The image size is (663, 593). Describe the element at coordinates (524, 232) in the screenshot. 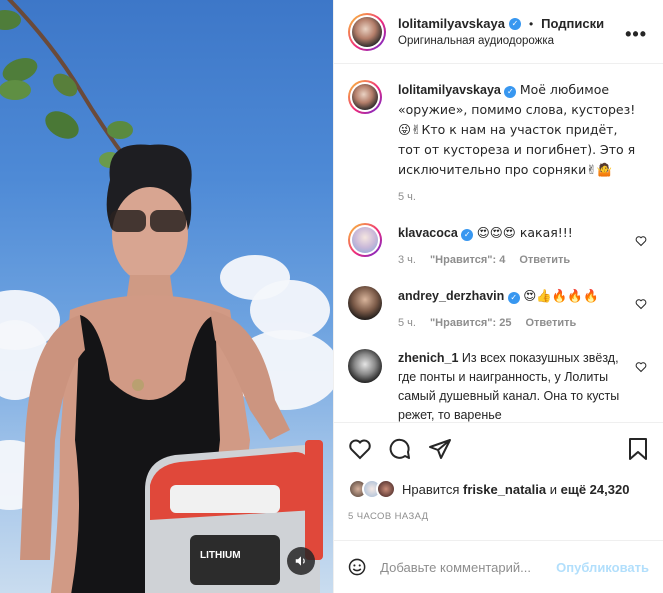

I see `comment-text: 😍😍😍 какая!!!` at that location.